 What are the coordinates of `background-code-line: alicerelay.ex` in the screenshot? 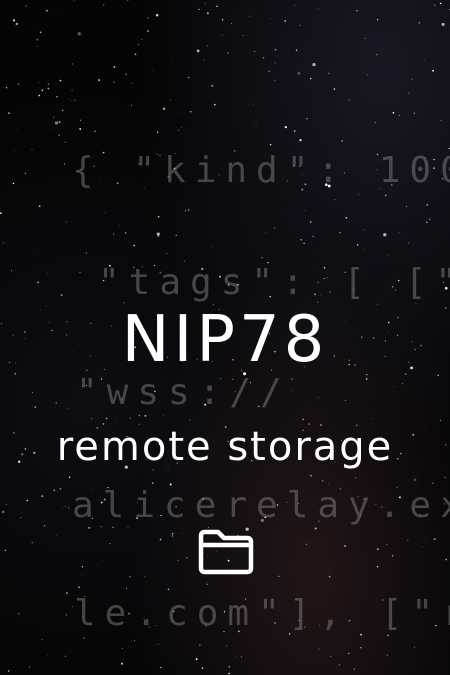 It's located at (261, 505).